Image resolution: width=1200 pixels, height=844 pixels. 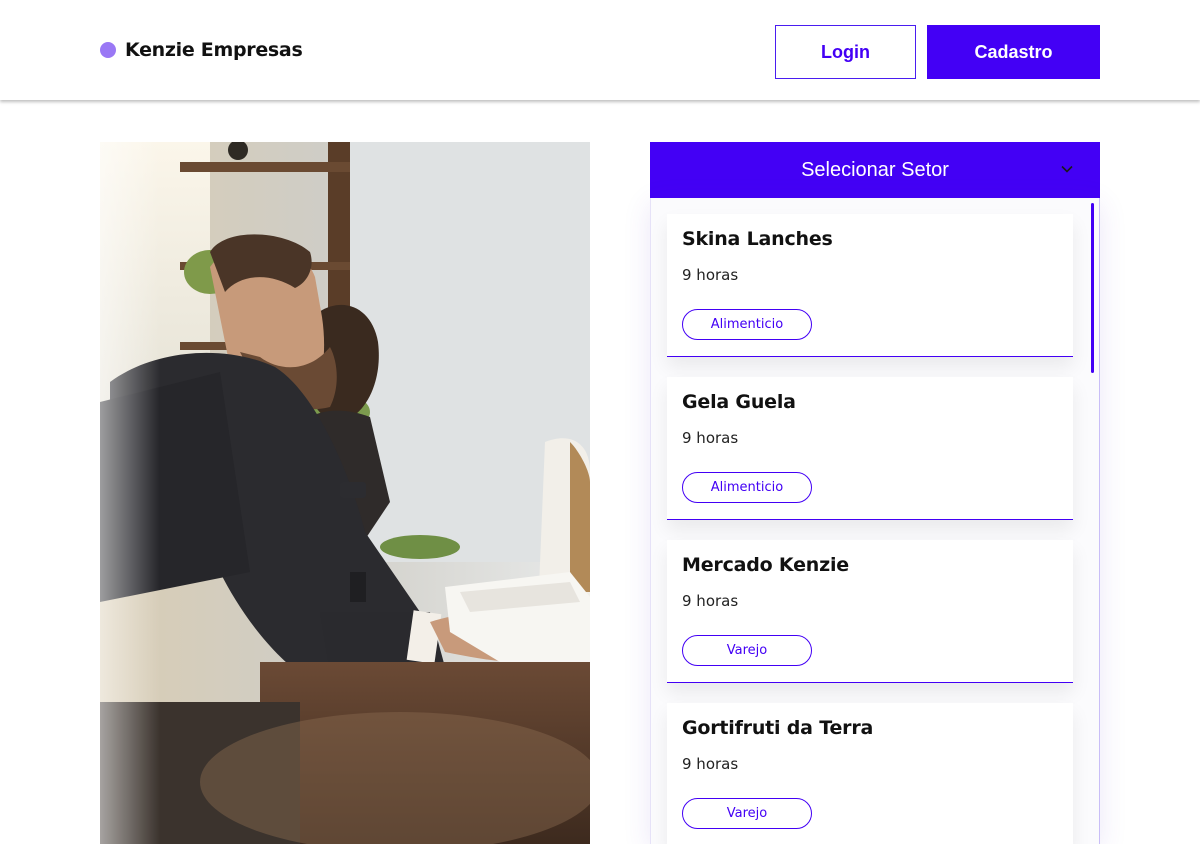 I want to click on brand-name: Kenzie Empresas, so click(x=214, y=50).